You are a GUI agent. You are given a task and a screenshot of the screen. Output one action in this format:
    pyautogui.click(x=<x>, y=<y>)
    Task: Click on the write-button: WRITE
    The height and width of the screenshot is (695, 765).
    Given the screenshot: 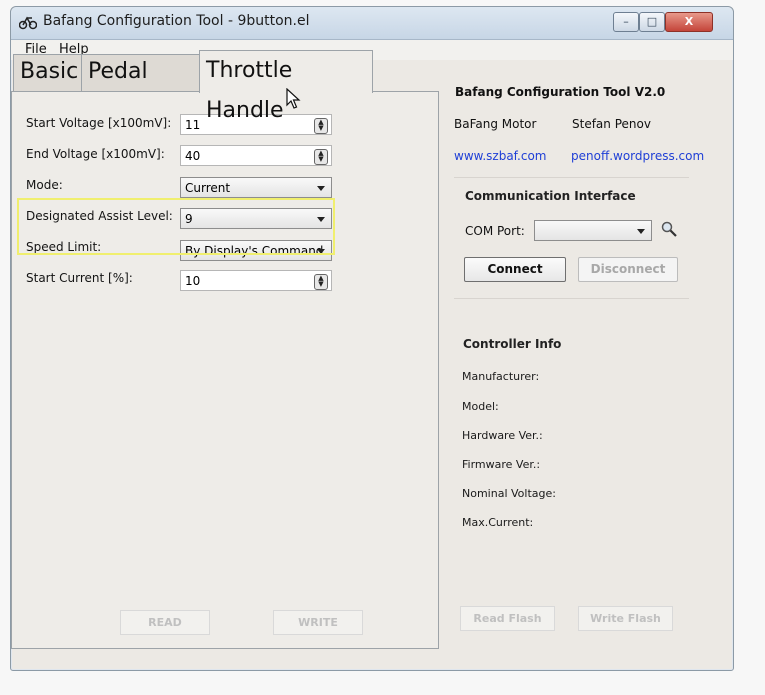 What is the action you would take?
    pyautogui.click(x=318, y=622)
    